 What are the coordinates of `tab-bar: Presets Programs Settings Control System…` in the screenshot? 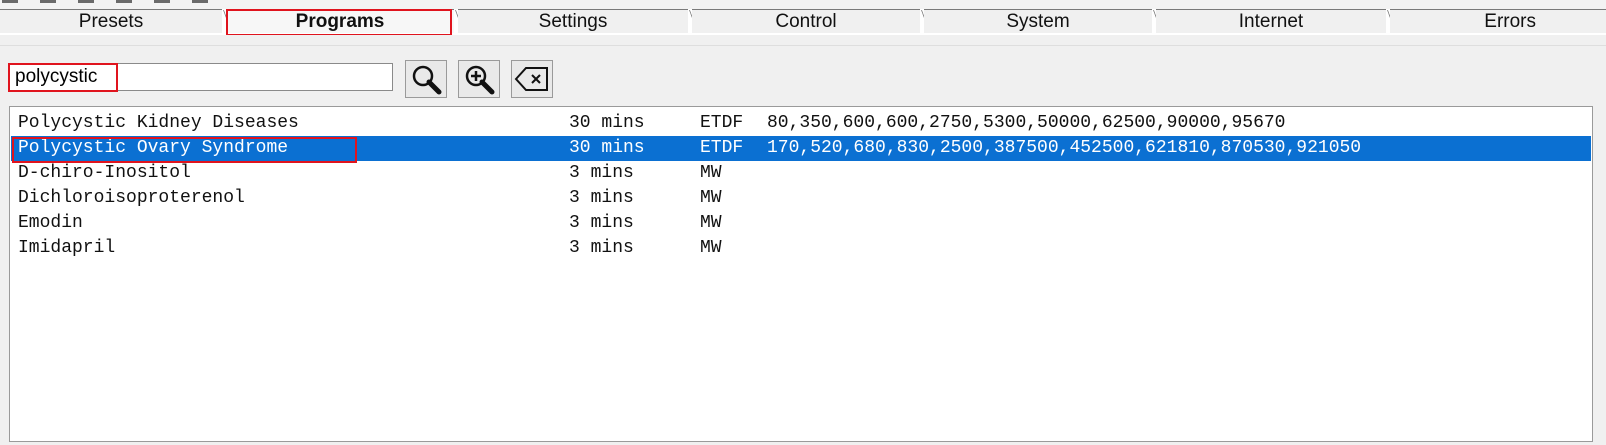 It's located at (803, 22).